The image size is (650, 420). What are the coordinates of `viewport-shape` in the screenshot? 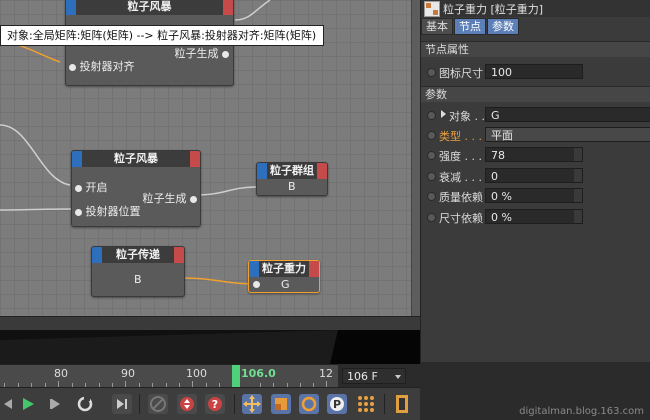 It's located at (210, 347).